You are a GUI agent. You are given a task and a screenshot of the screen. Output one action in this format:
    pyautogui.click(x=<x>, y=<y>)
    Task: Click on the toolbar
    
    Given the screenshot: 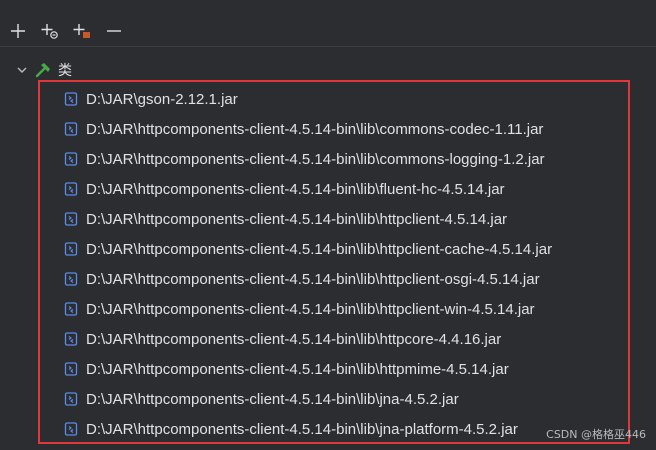 What is the action you would take?
    pyautogui.click(x=63, y=31)
    